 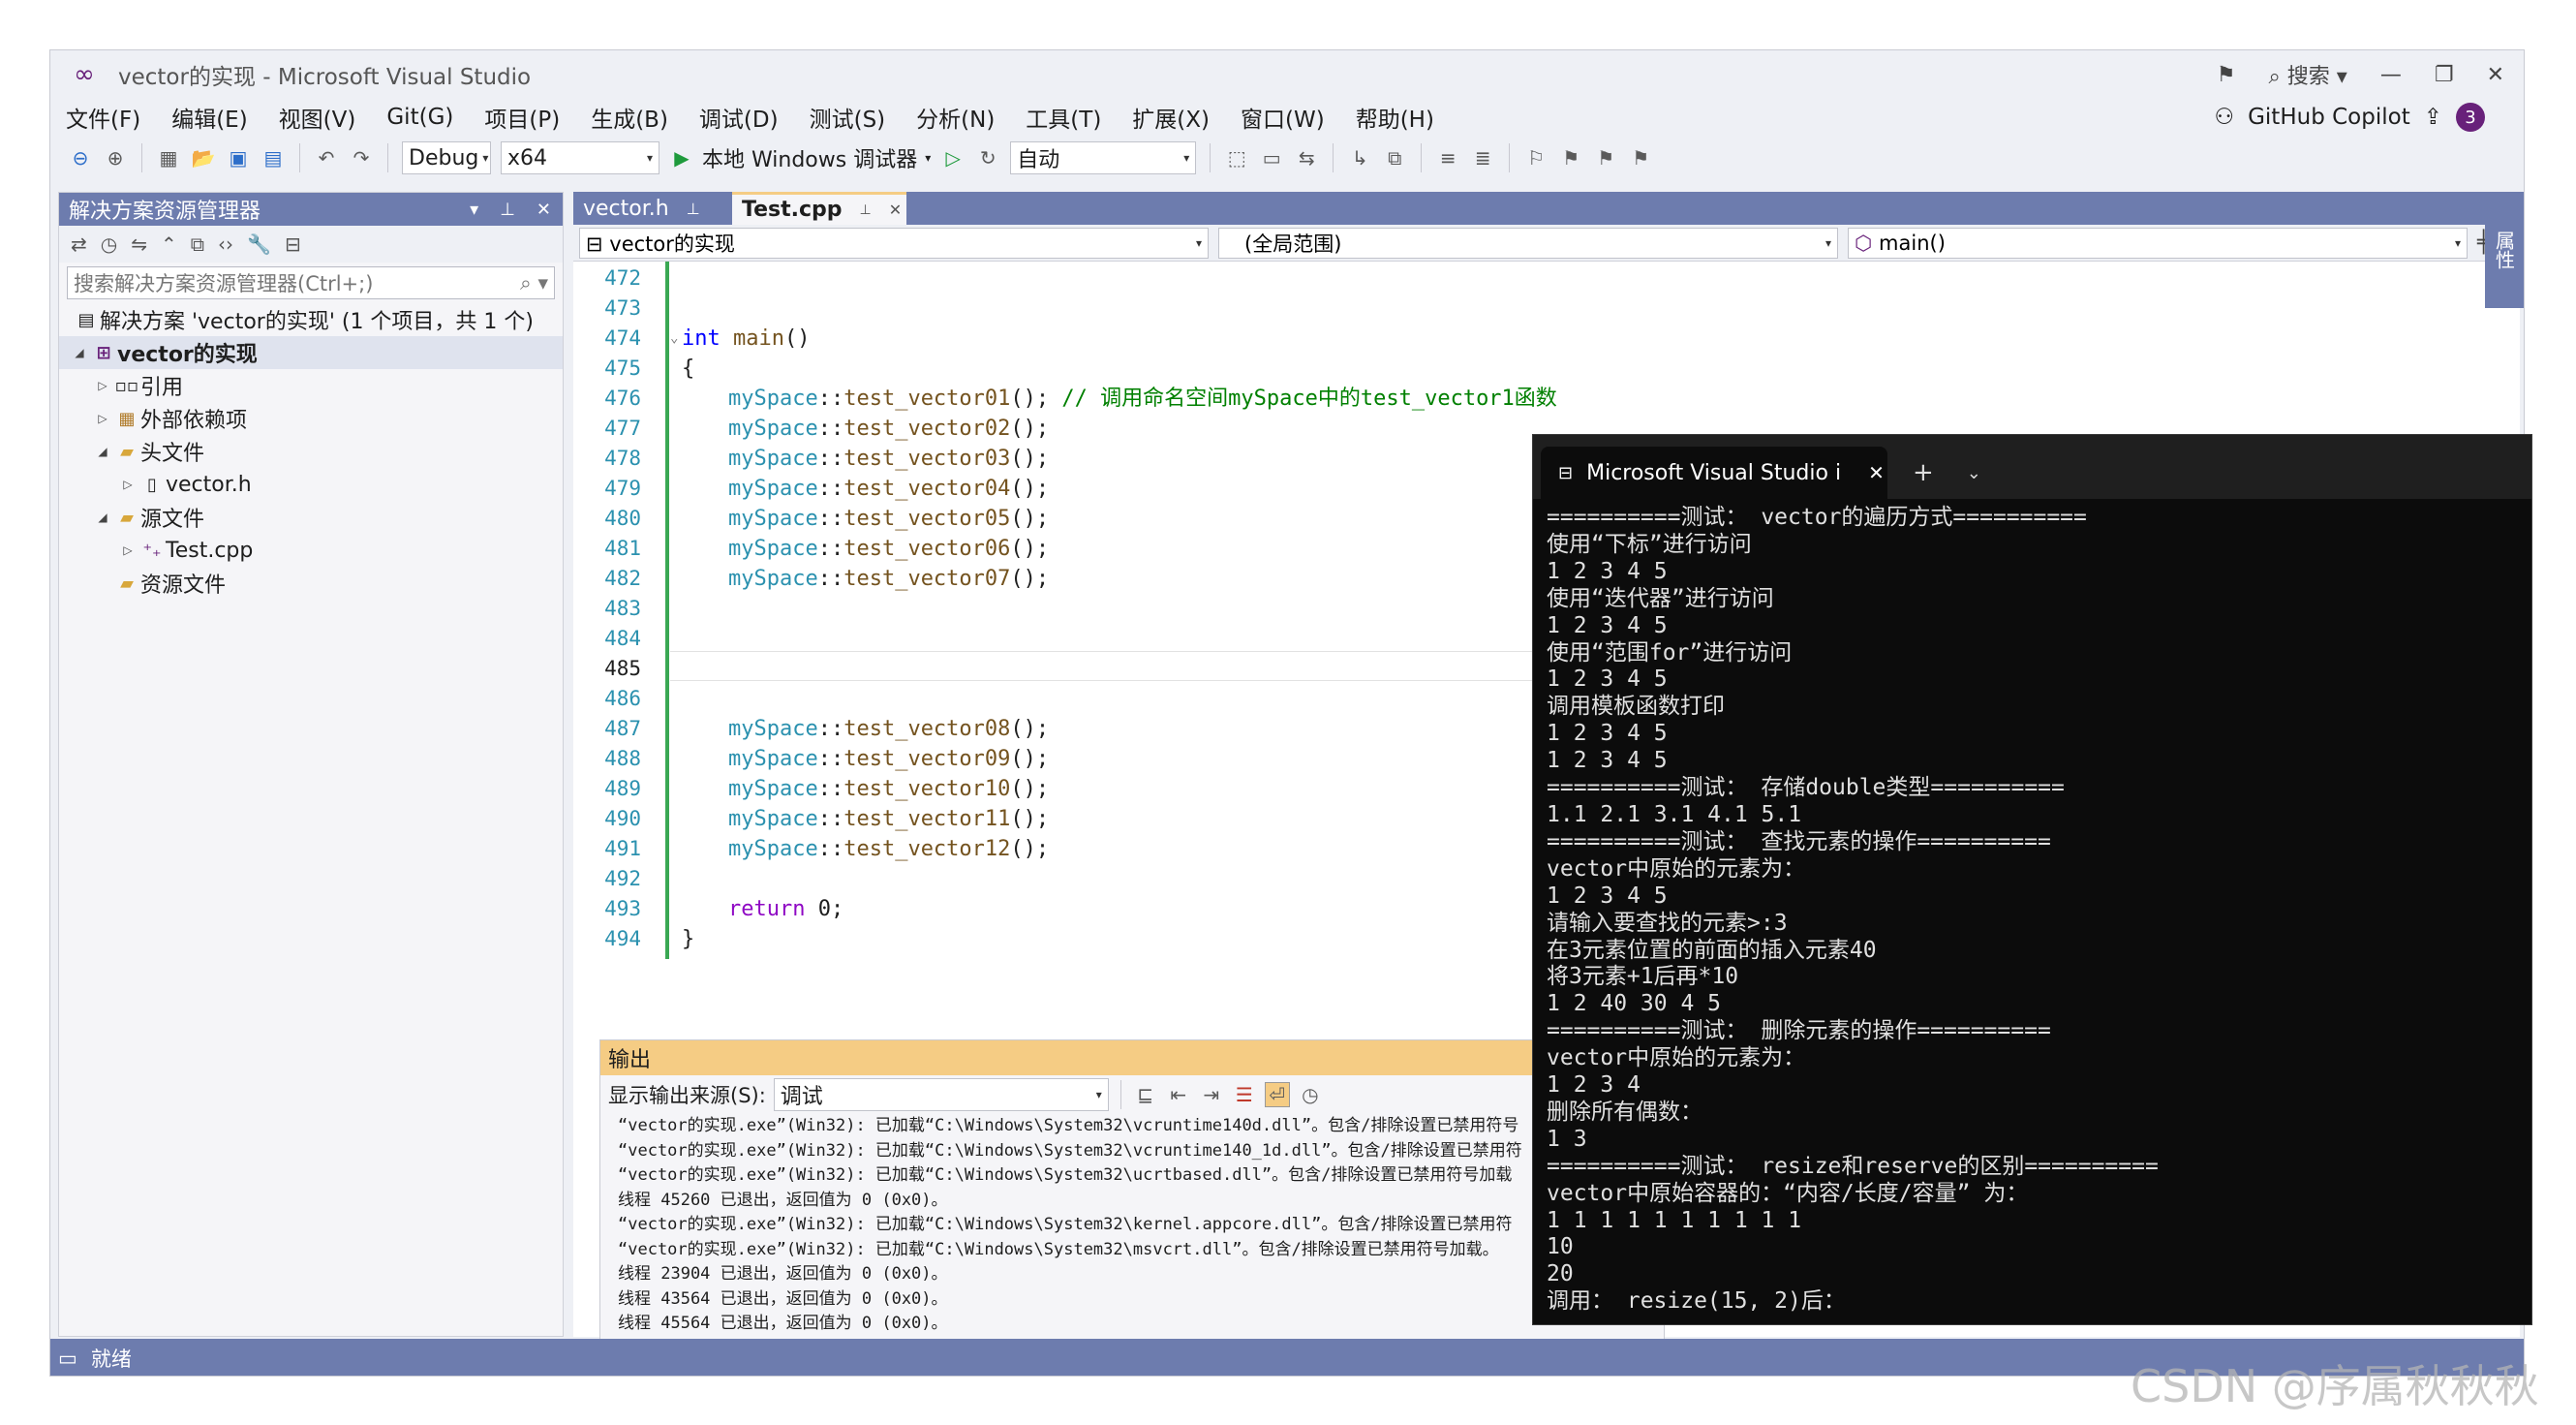 What do you see at coordinates (2433, 117) in the screenshot?
I see `share-icon: ⇪` at bounding box center [2433, 117].